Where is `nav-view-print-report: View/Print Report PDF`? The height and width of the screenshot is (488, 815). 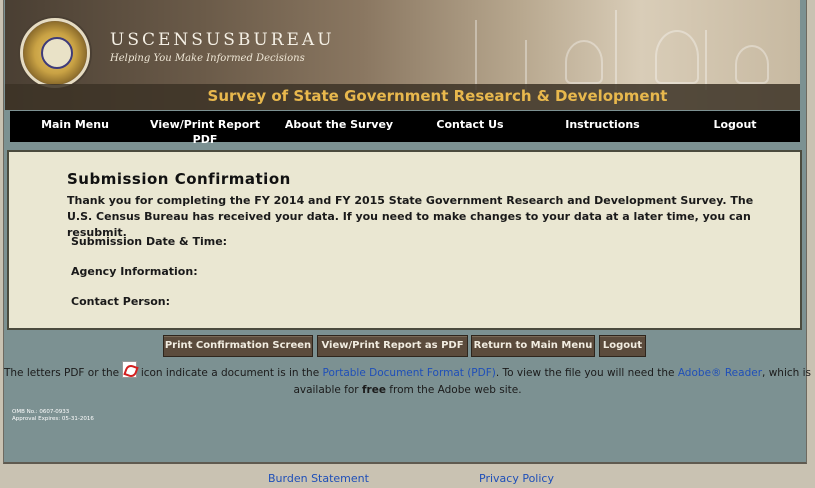 nav-view-print-report: View/Print Report PDF is located at coordinates (205, 132).